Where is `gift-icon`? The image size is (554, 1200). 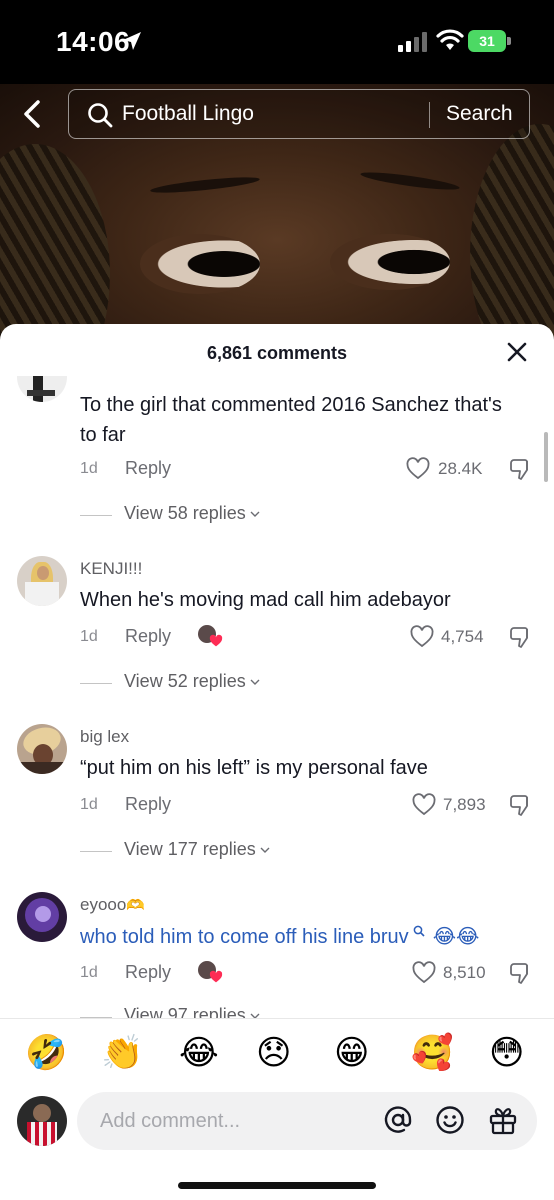
gift-icon is located at coordinates (503, 1120).